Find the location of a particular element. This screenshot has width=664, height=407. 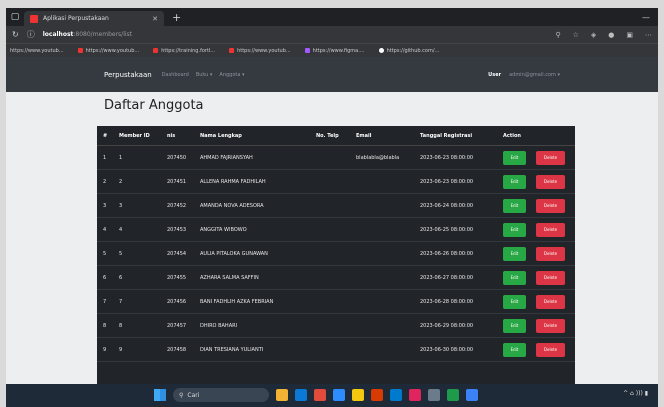

taskbar-search: ⚲ Cari is located at coordinates (221, 395).